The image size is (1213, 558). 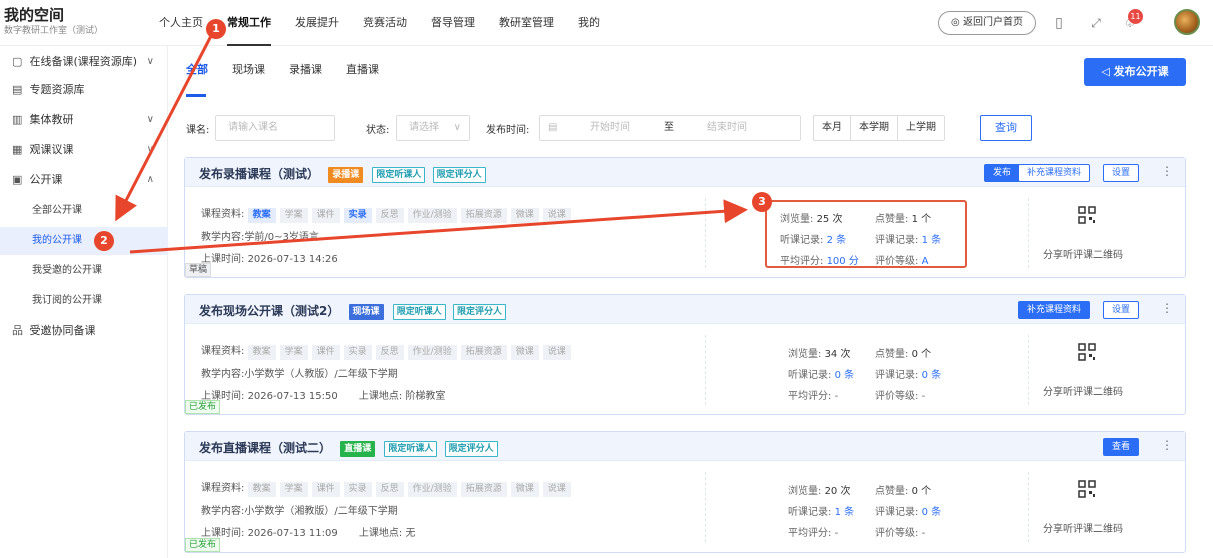 I want to click on status-select: 请选择 ∨, so click(x=433, y=128).